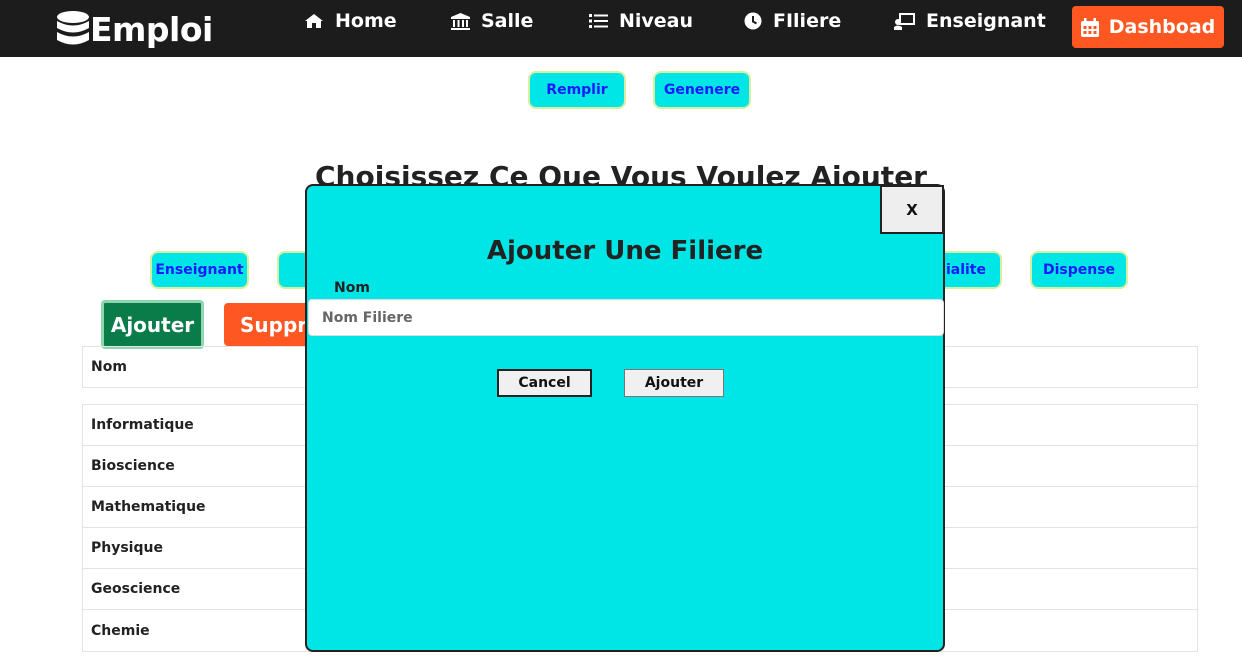  I want to click on nav-enseignant: Enseignant, so click(970, 21).